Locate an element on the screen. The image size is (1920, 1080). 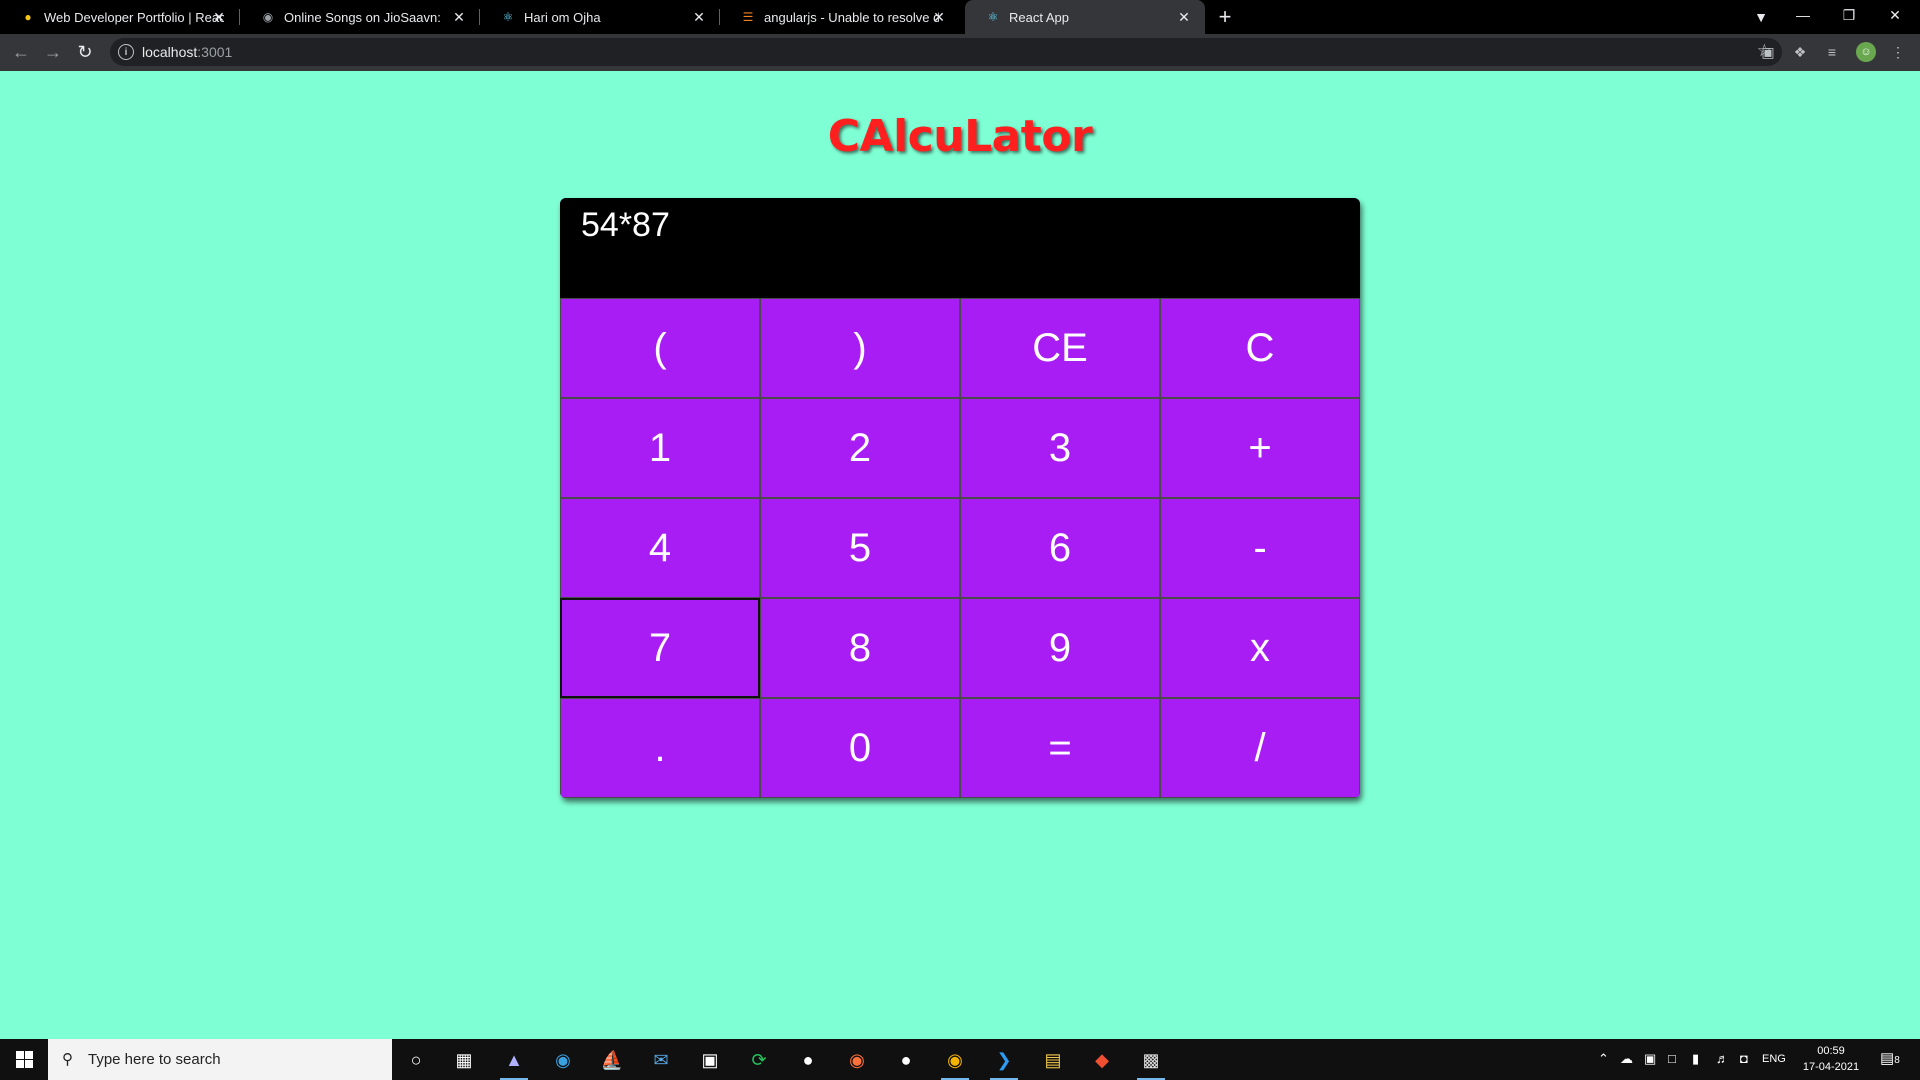
chrome-icon: ◉ is located at coordinates (955, 1062).